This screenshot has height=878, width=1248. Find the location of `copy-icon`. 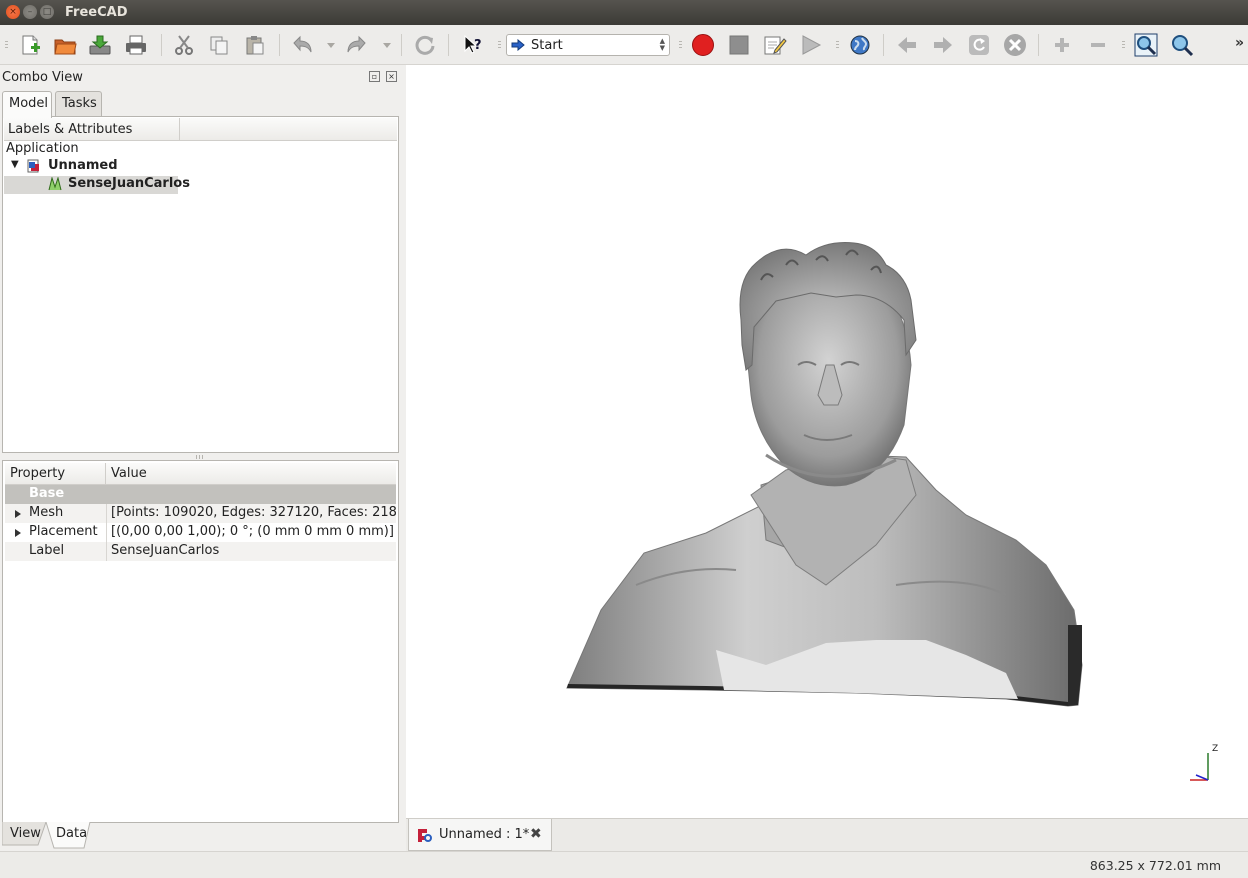

copy-icon is located at coordinates (219, 45).